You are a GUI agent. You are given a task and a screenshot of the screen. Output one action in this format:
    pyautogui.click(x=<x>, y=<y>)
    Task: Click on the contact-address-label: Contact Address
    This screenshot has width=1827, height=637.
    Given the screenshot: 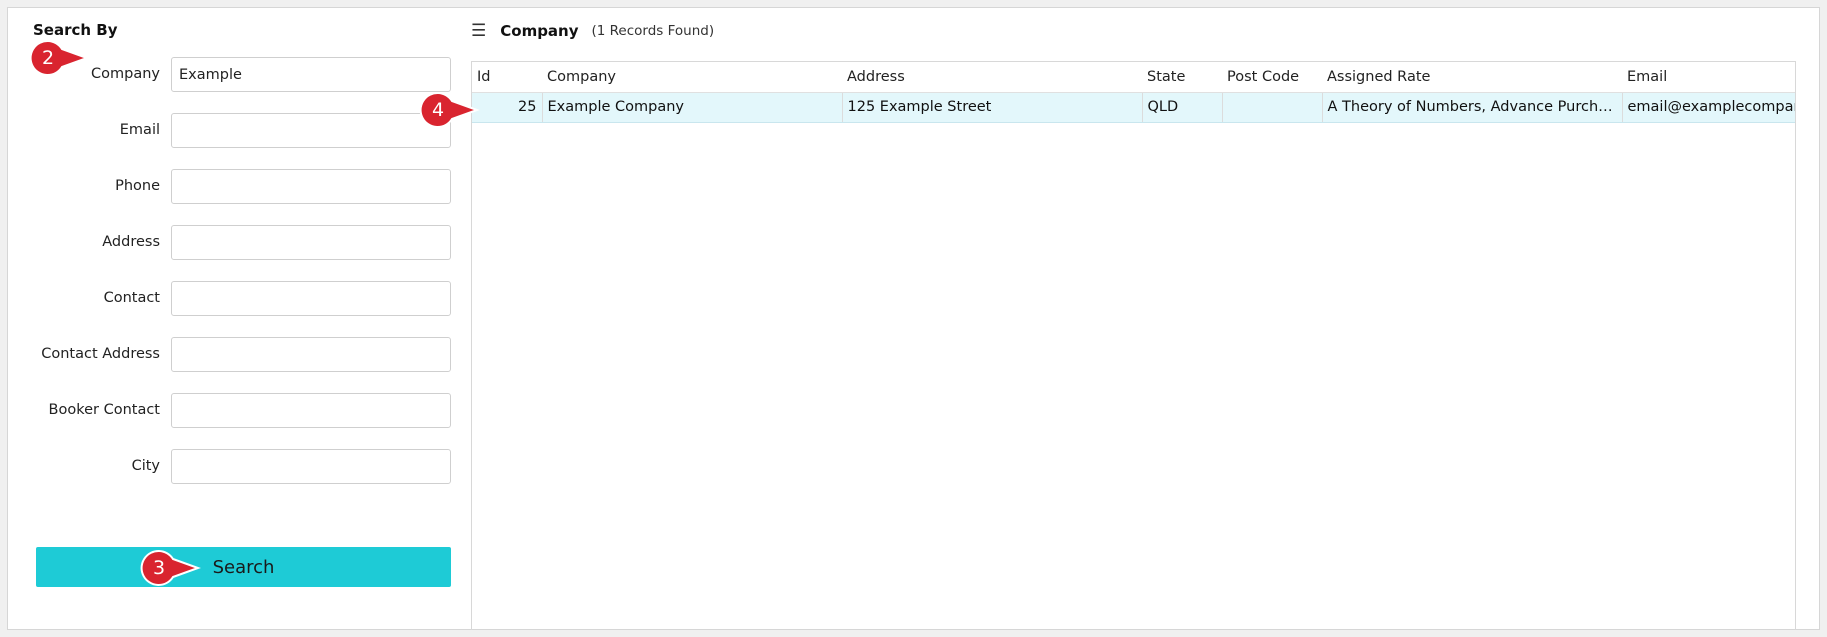 What is the action you would take?
    pyautogui.click(x=100, y=354)
    